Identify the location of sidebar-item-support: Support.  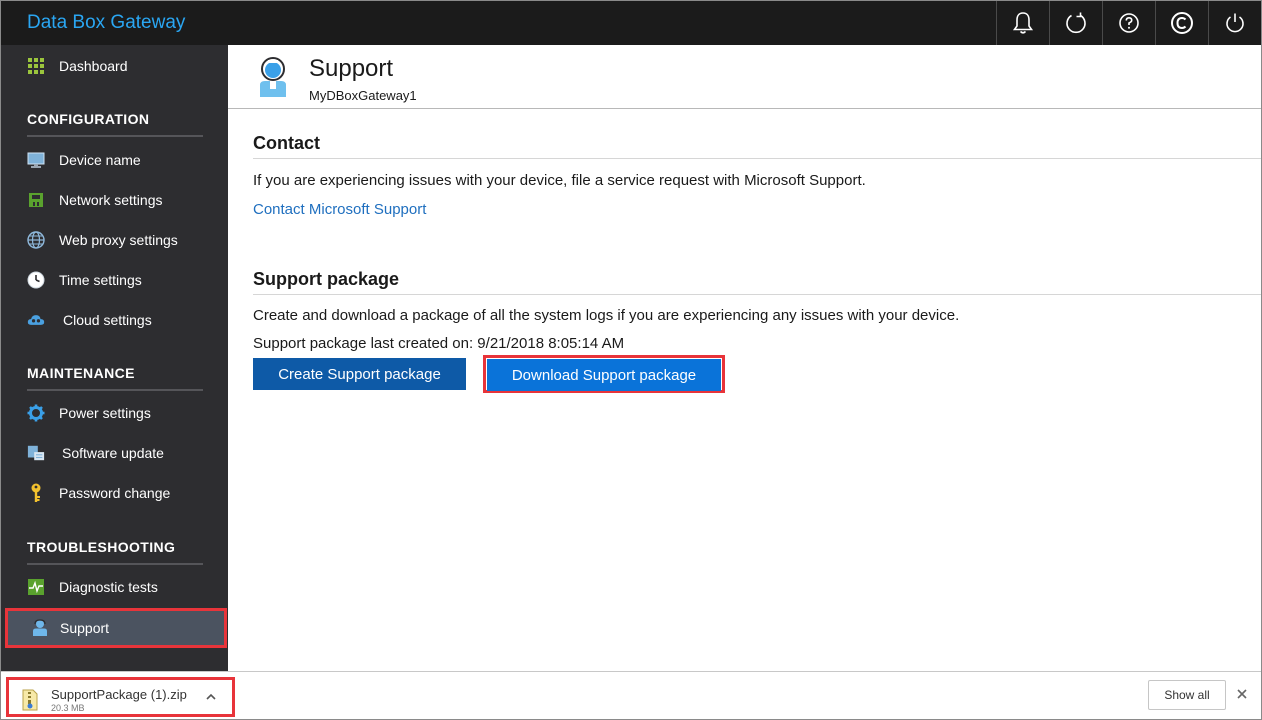
(116, 628).